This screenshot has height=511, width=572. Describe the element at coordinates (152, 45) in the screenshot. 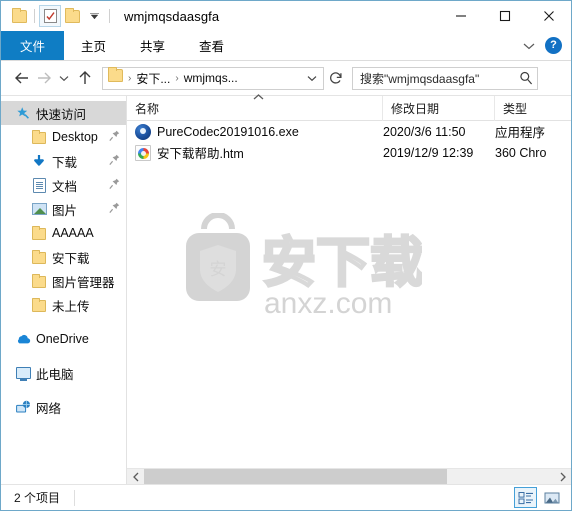

I see `tab-share: 共享` at that location.